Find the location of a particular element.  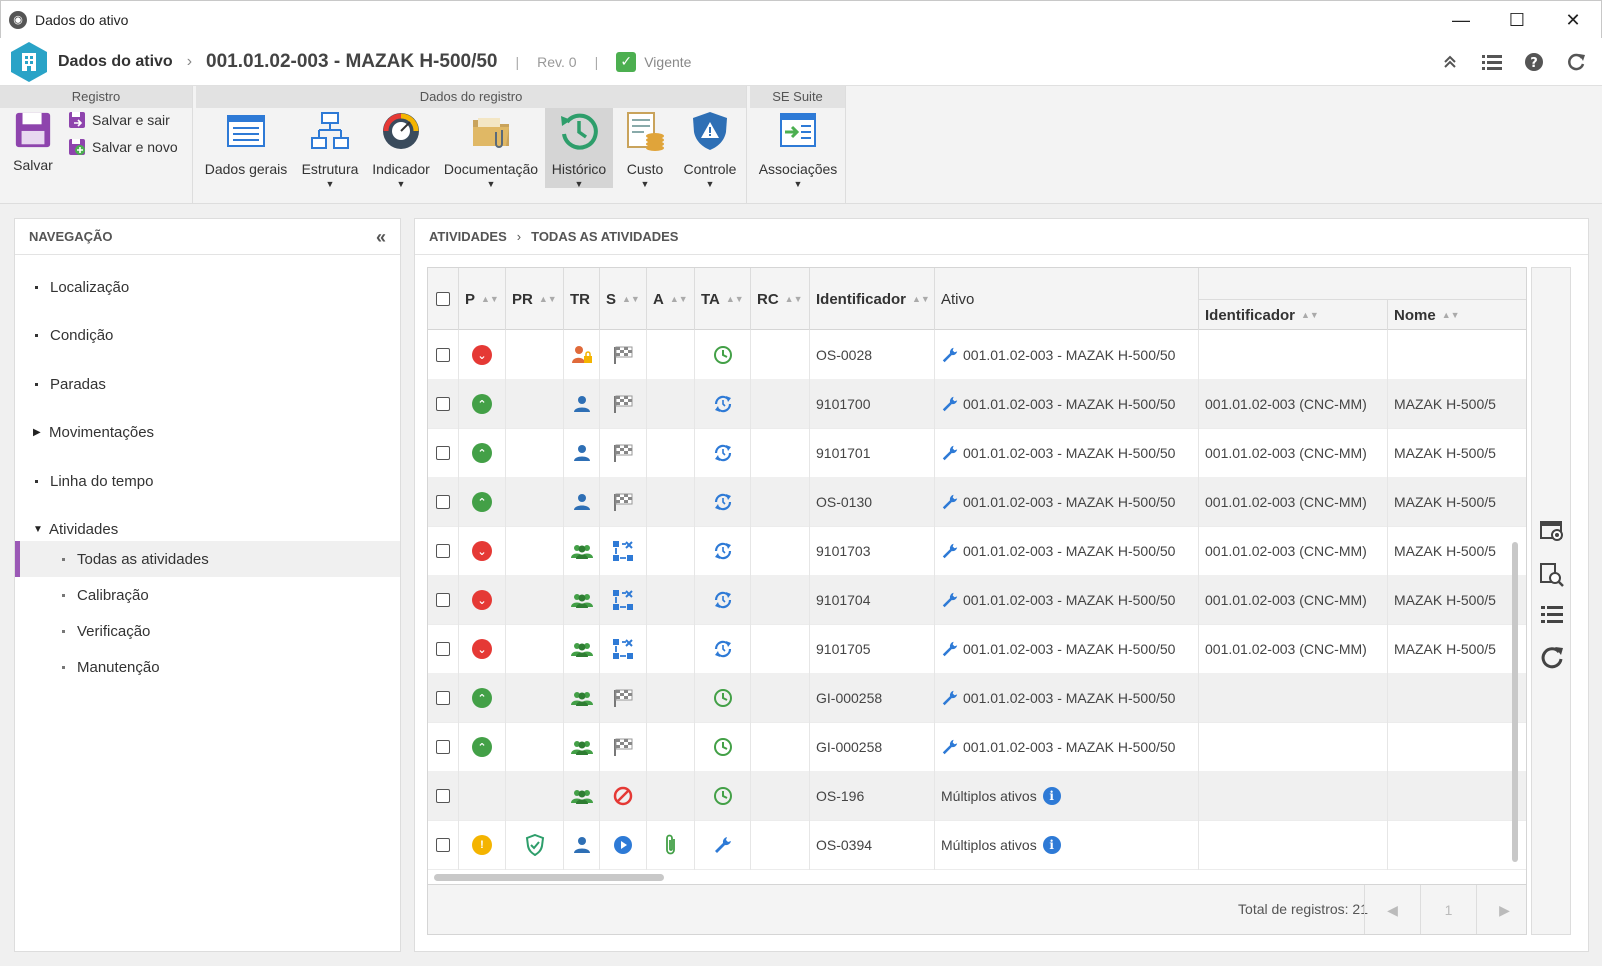

window-title: Dados do ativo is located at coordinates (82, 19).